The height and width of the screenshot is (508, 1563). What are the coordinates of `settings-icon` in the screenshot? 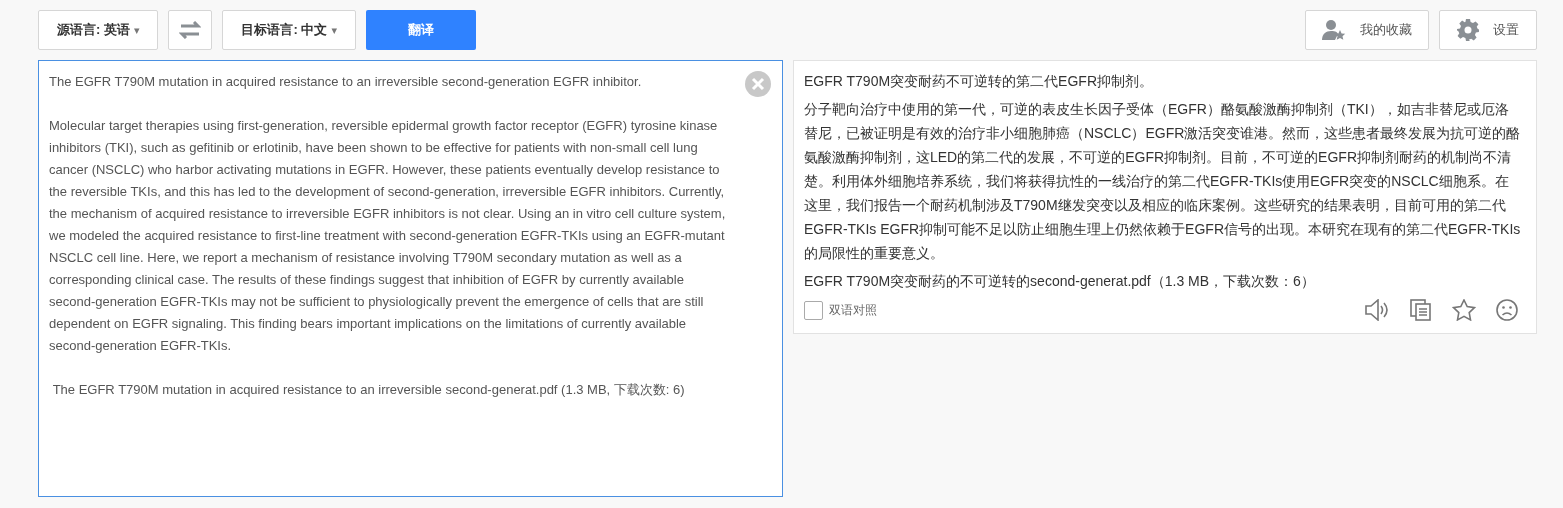 It's located at (1468, 30).